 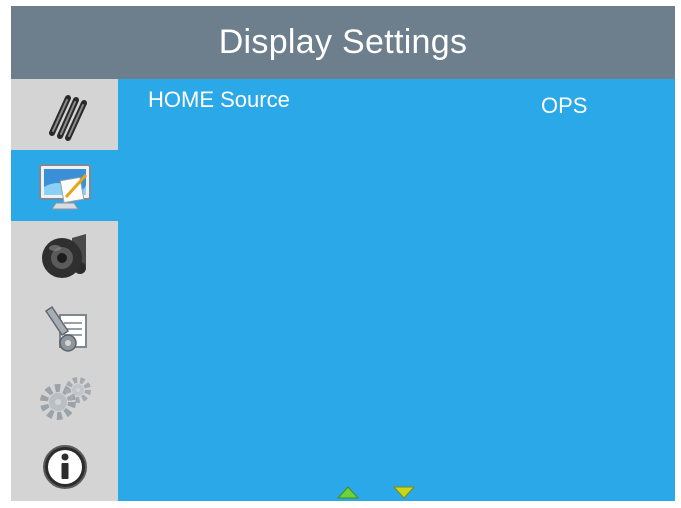 What do you see at coordinates (564, 106) in the screenshot?
I see `setting-value: OPS` at bounding box center [564, 106].